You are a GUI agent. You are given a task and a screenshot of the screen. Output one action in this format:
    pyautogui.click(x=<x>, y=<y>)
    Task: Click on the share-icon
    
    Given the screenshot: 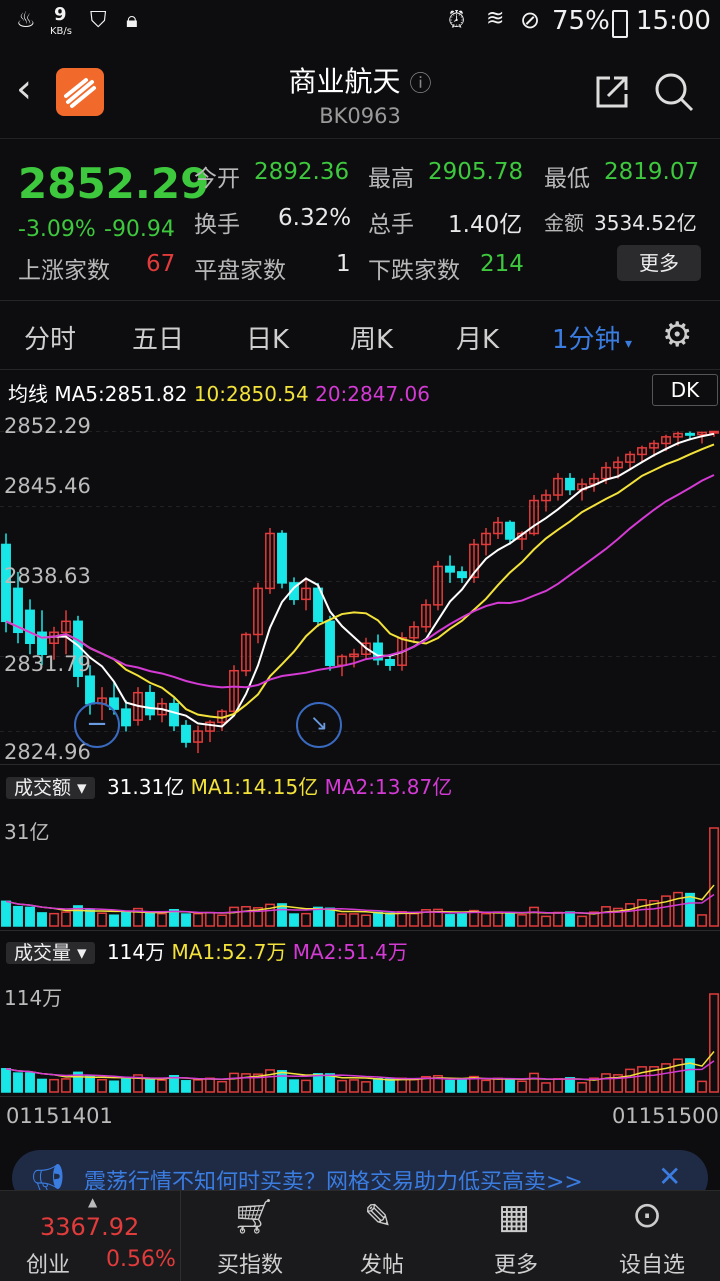 What is the action you would take?
    pyautogui.click(x=612, y=92)
    